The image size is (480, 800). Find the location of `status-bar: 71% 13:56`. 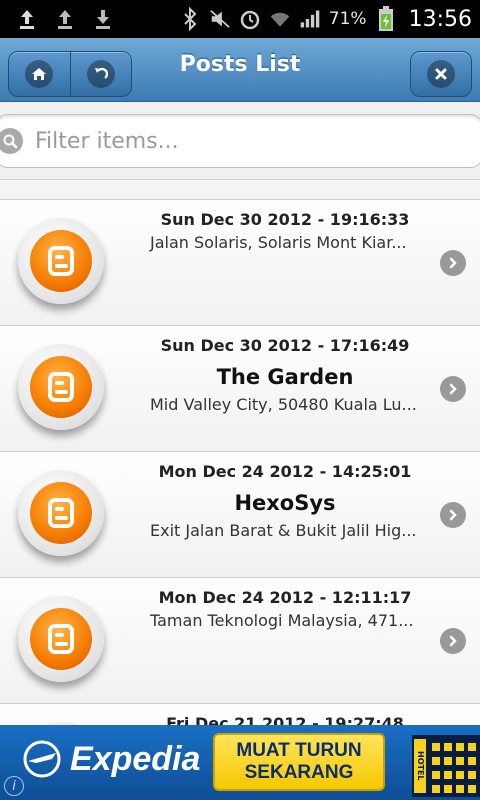

status-bar: 71% 13:56 is located at coordinates (240, 19).